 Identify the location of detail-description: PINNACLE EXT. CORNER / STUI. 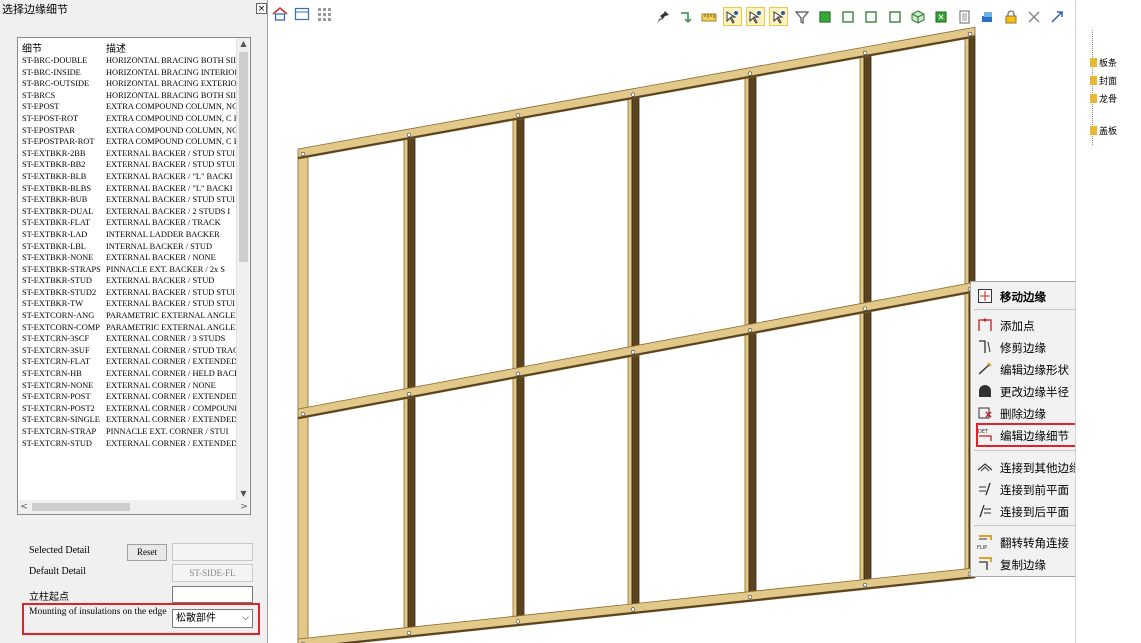
(167, 431).